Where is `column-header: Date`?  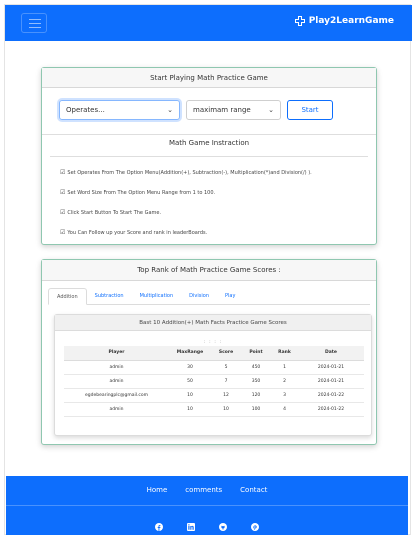
column-header: Date is located at coordinates (331, 353).